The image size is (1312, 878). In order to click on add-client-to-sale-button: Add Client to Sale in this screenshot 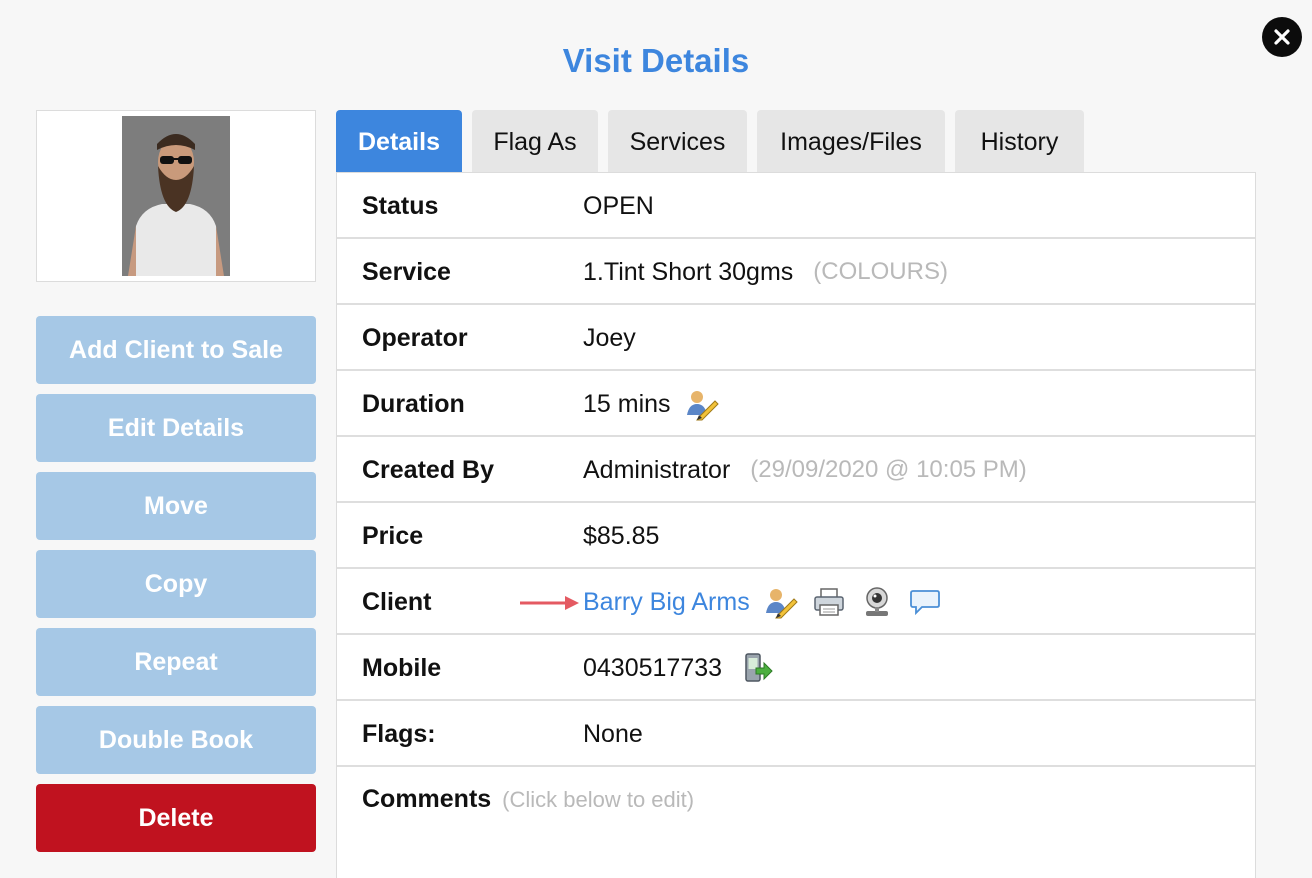, I will do `click(176, 350)`.